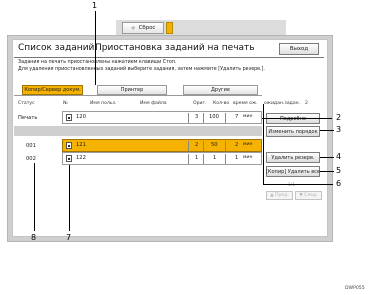 This screenshot has height=295, width=374. I want to click on scroll-bracket, so click(263, 144).